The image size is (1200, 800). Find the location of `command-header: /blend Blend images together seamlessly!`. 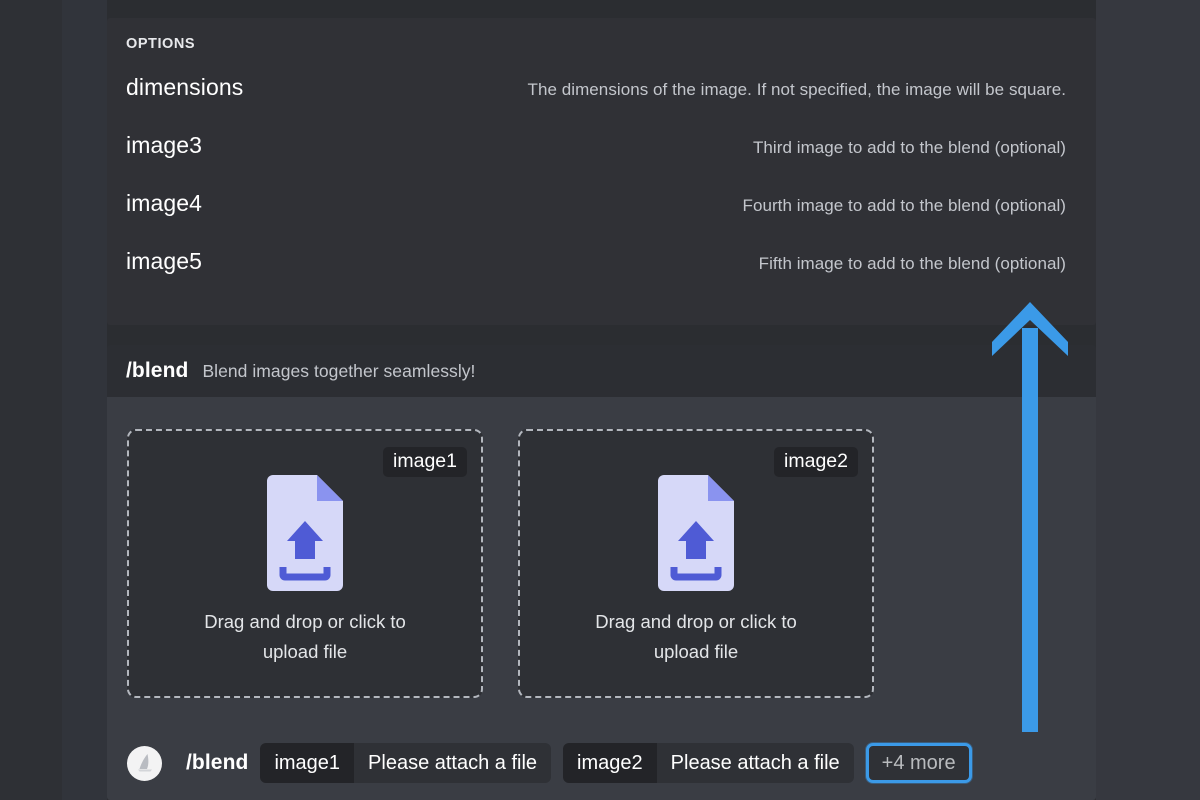

command-header: /blend Blend images together seamlessly! is located at coordinates (601, 371).